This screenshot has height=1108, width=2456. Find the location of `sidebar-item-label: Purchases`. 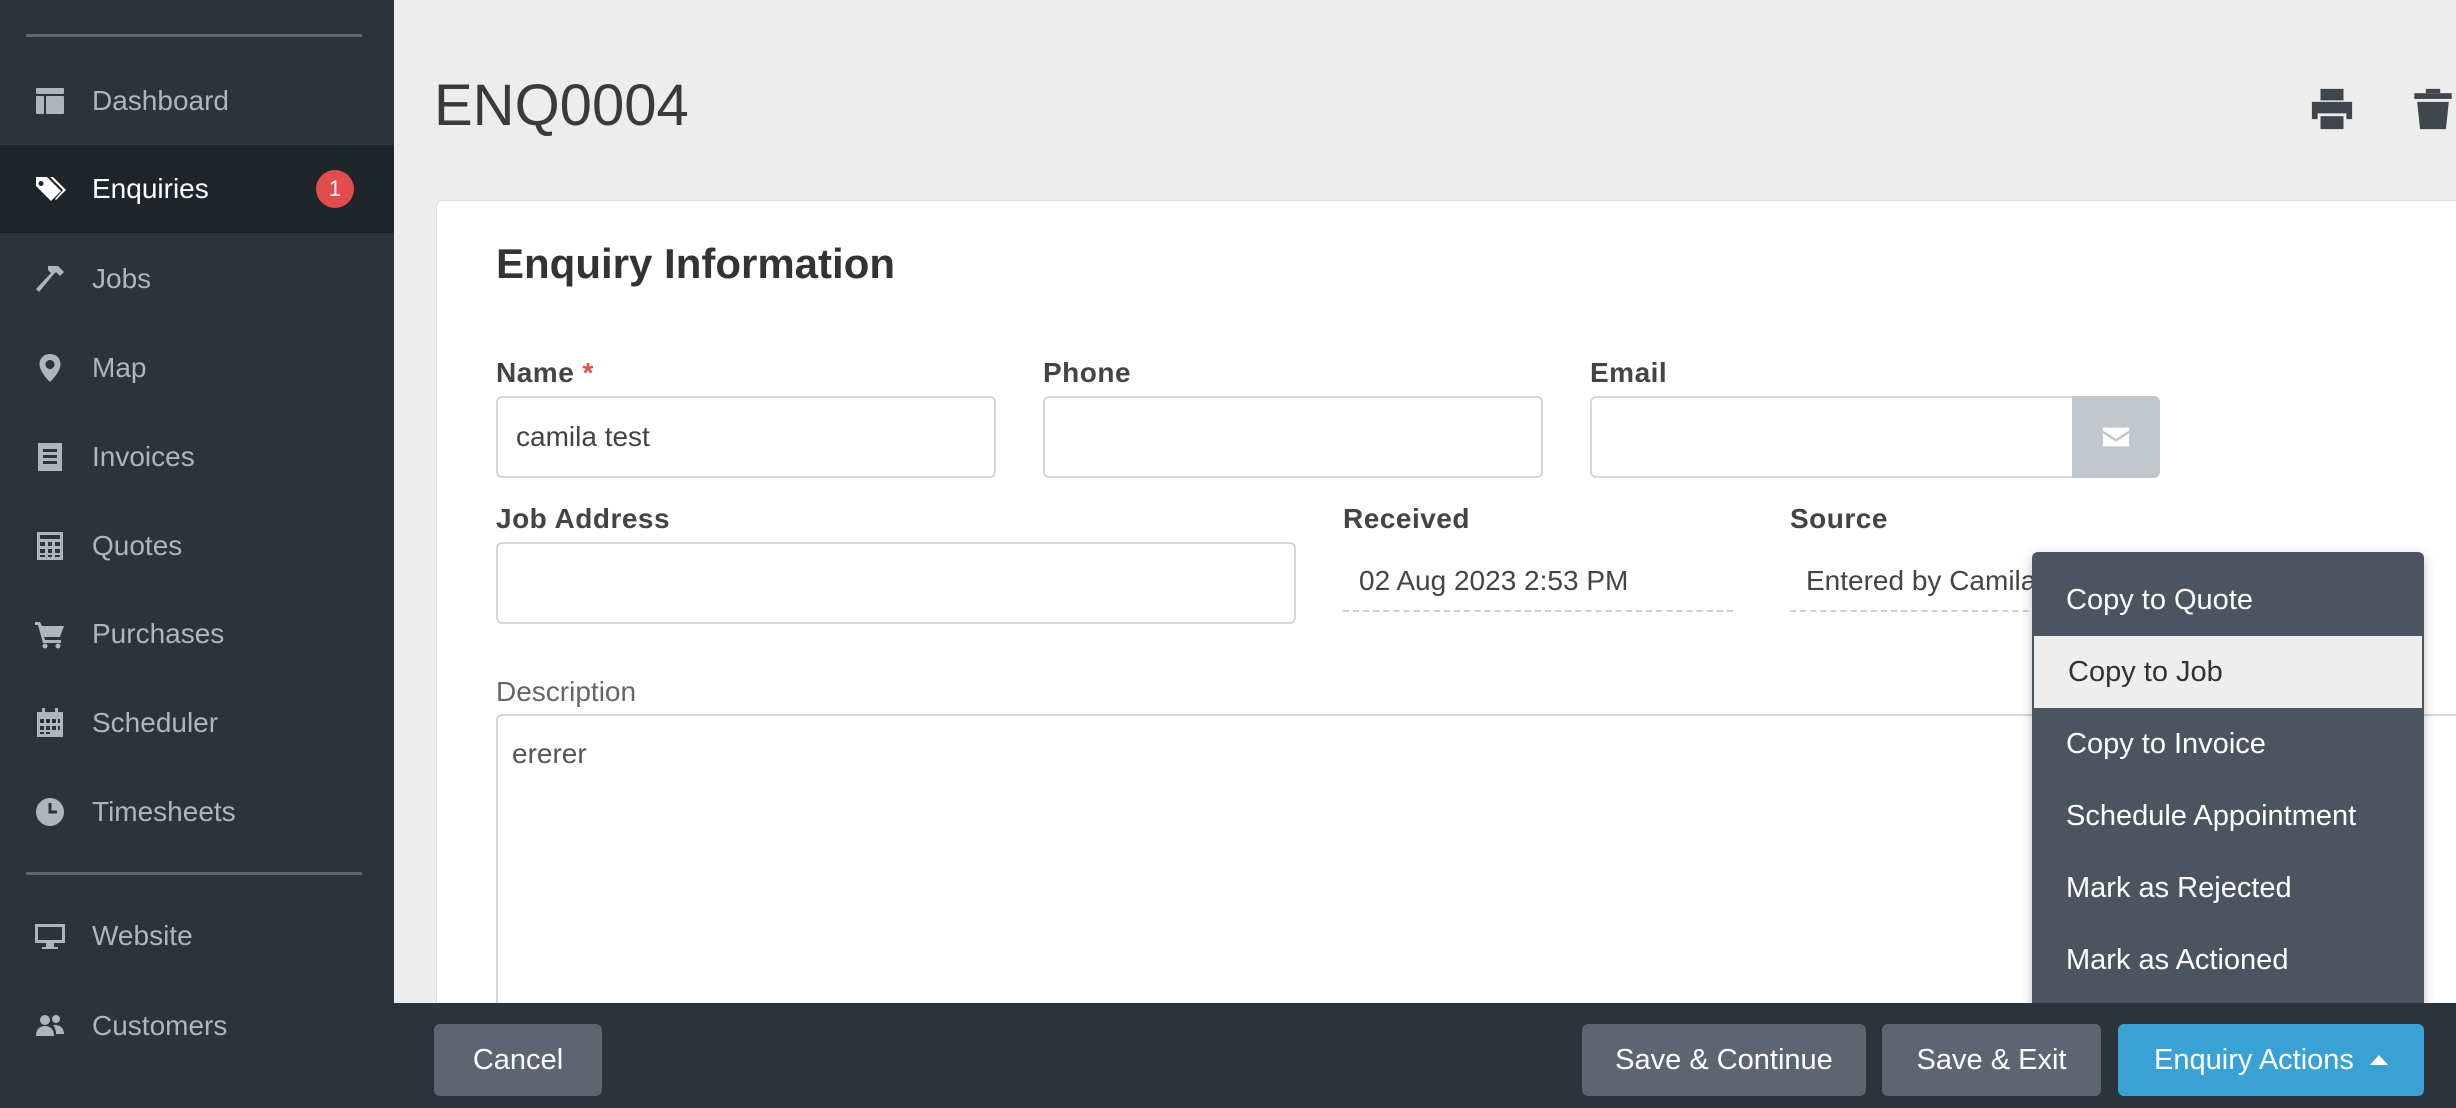

sidebar-item-label: Purchases is located at coordinates (158, 633).